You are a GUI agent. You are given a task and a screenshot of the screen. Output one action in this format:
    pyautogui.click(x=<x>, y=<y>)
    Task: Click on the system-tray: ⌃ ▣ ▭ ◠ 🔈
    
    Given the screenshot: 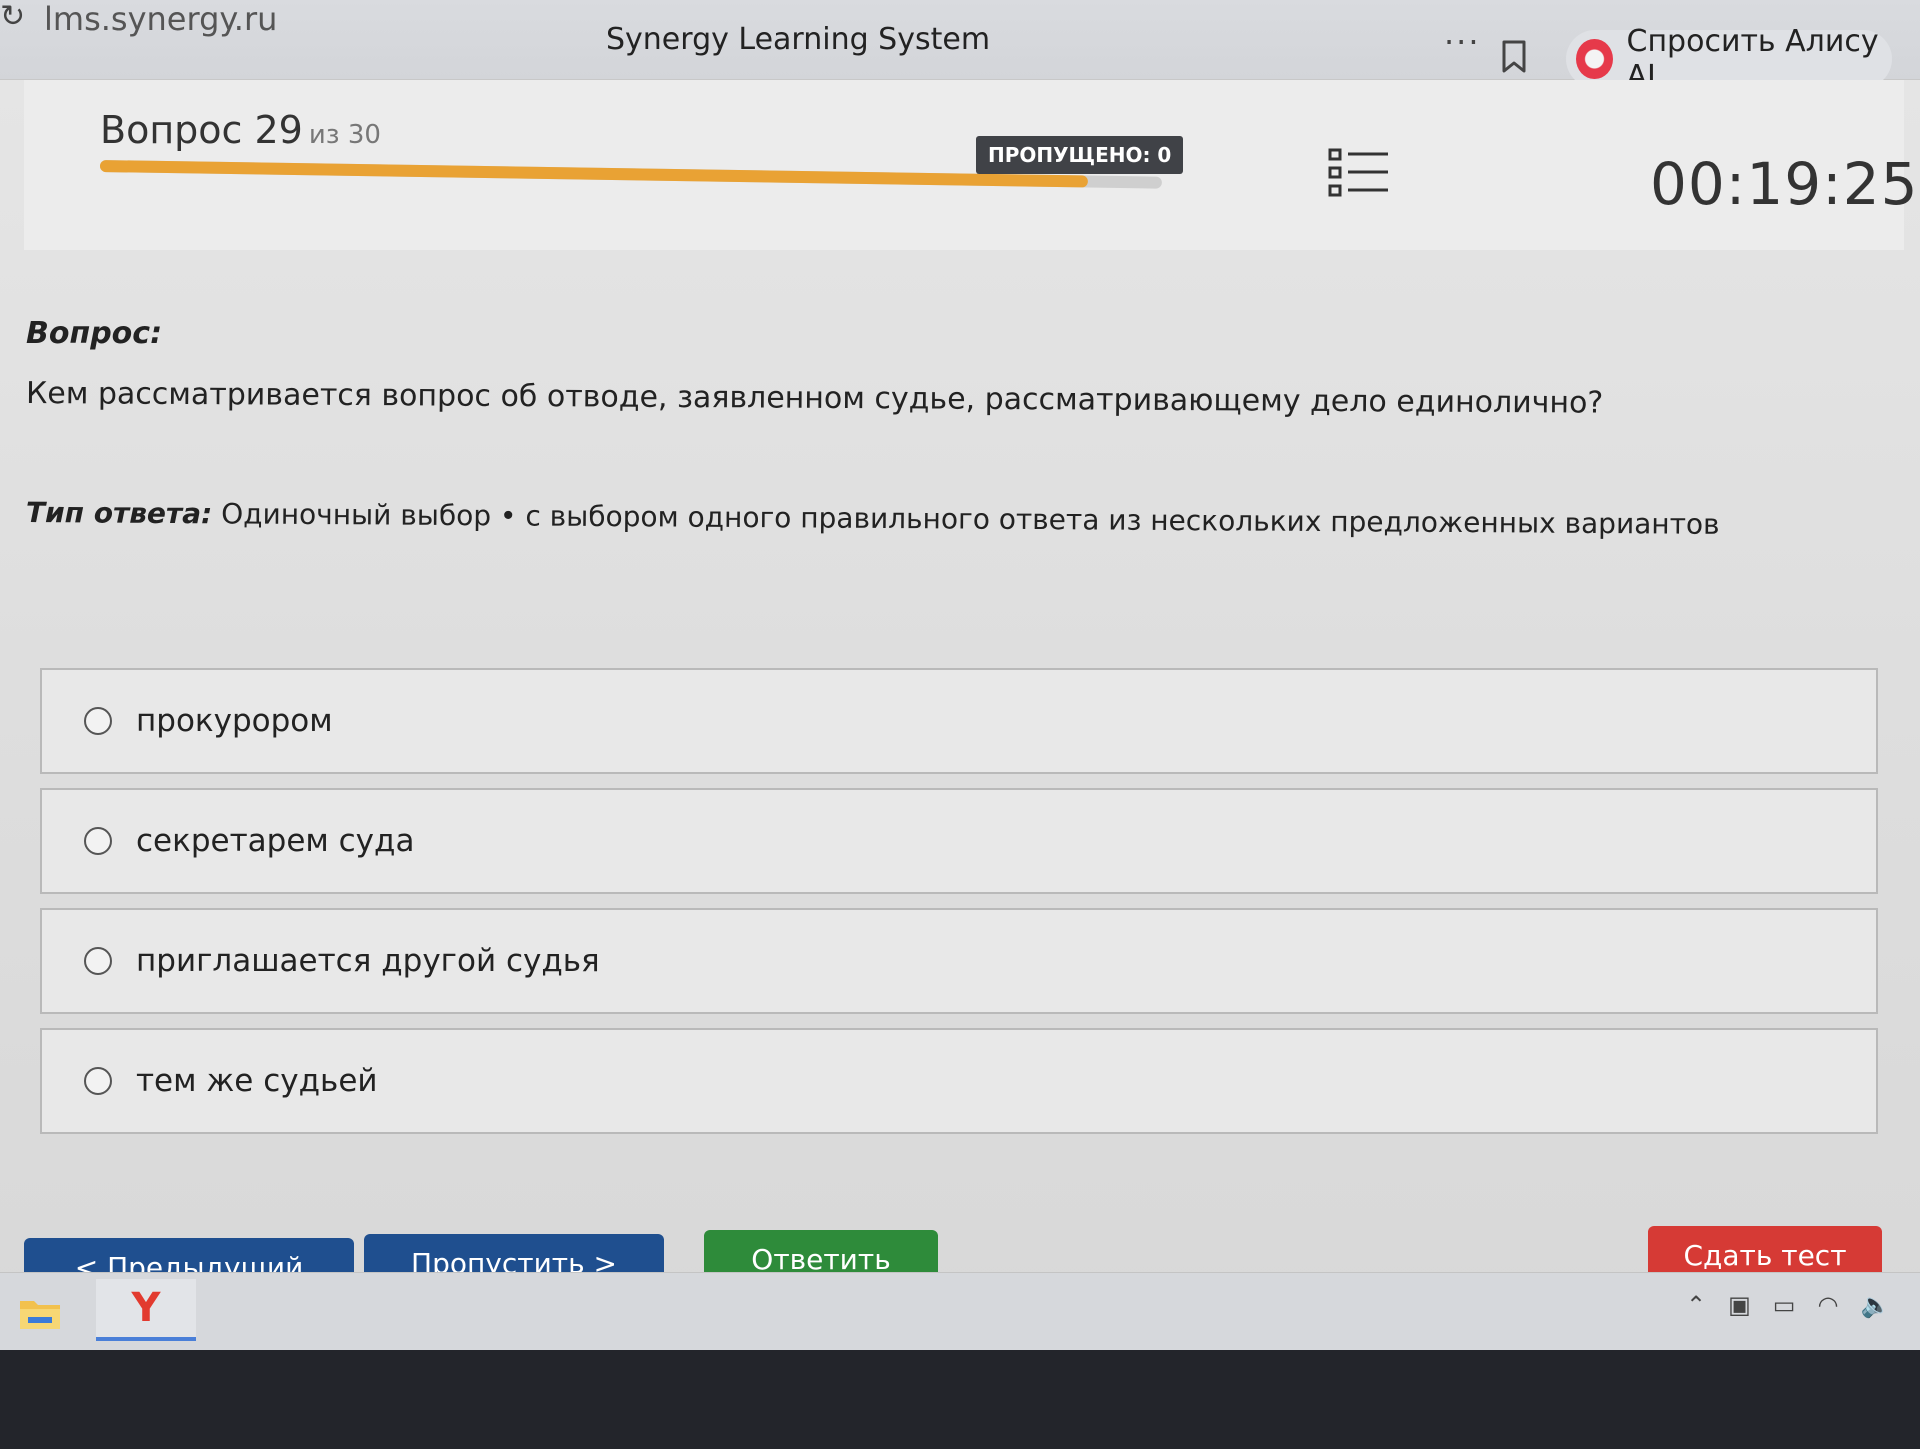 What is the action you would take?
    pyautogui.click(x=1788, y=1305)
    